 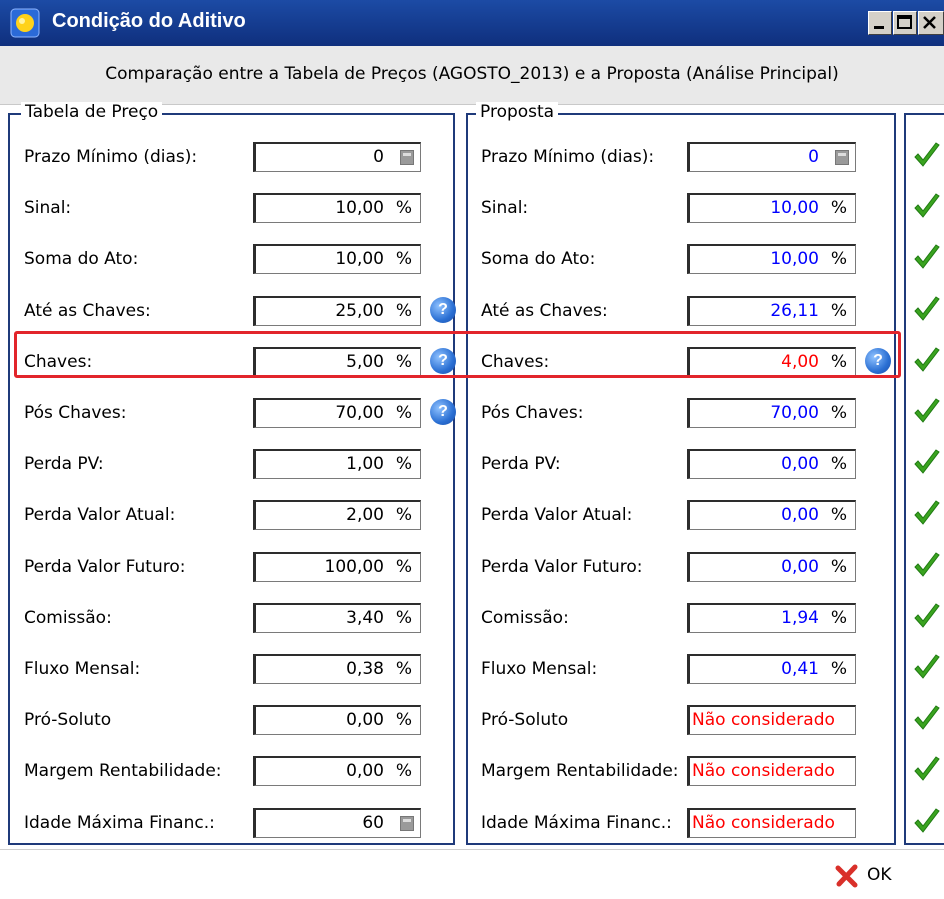 What do you see at coordinates (771, 157) in the screenshot?
I see `proposta-field-0: 0` at bounding box center [771, 157].